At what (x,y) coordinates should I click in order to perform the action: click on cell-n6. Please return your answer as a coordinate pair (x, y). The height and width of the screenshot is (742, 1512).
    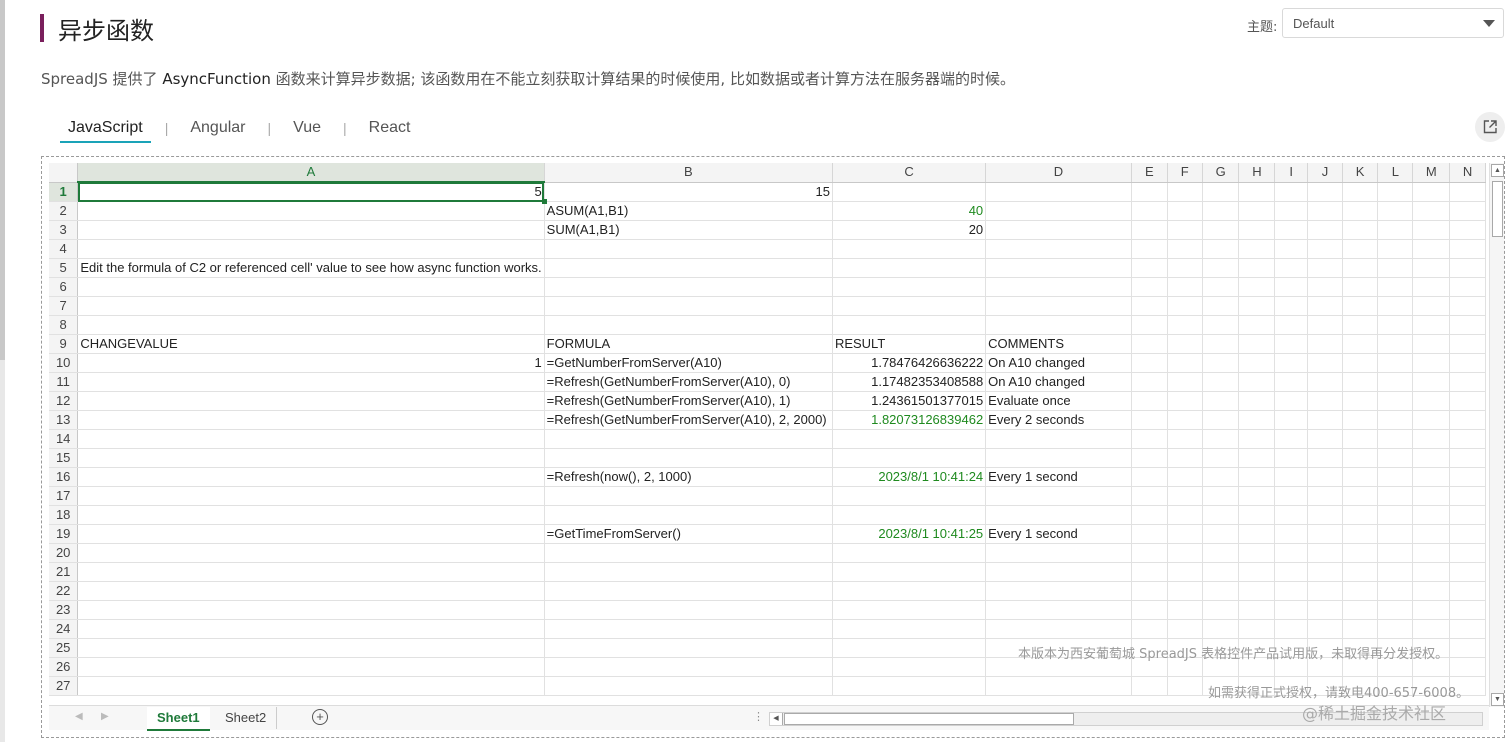
    Looking at the image, I should click on (1467, 287).